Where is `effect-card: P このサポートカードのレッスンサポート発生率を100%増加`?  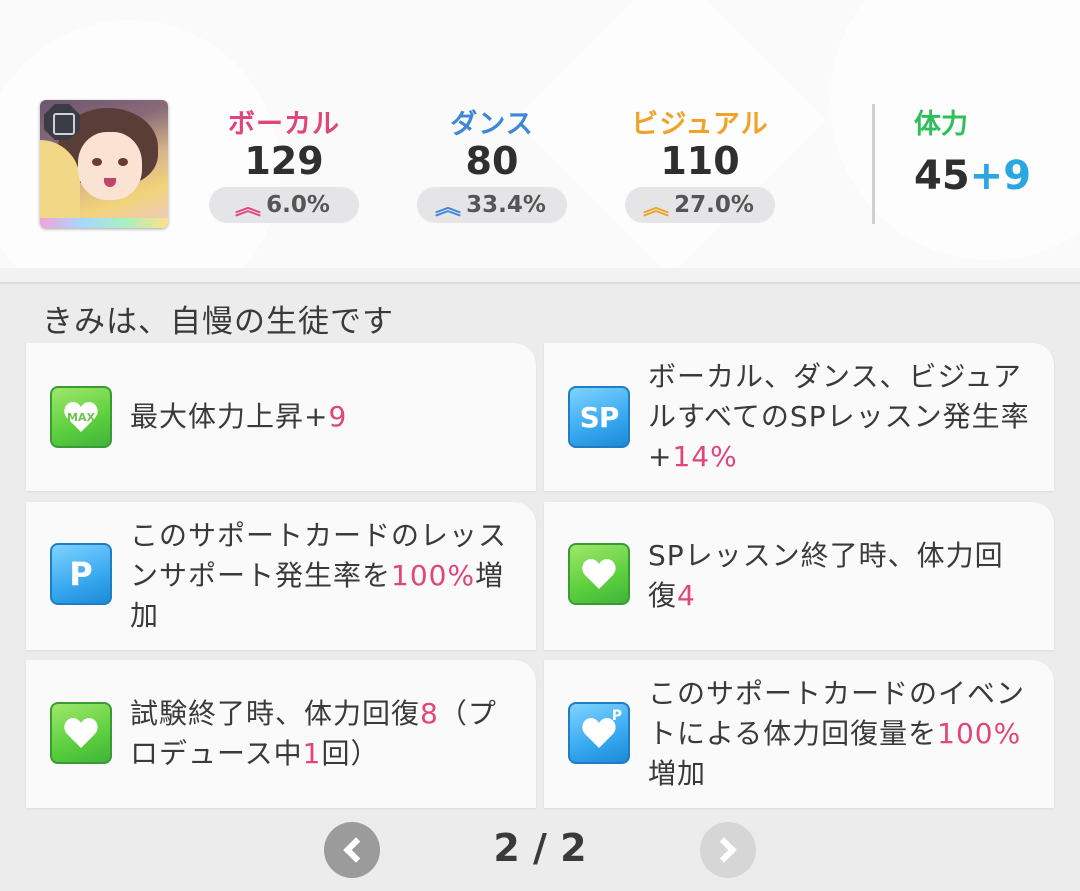 effect-card: P このサポートカードのレッスンサポート発生率を100%増加 is located at coordinates (281, 576).